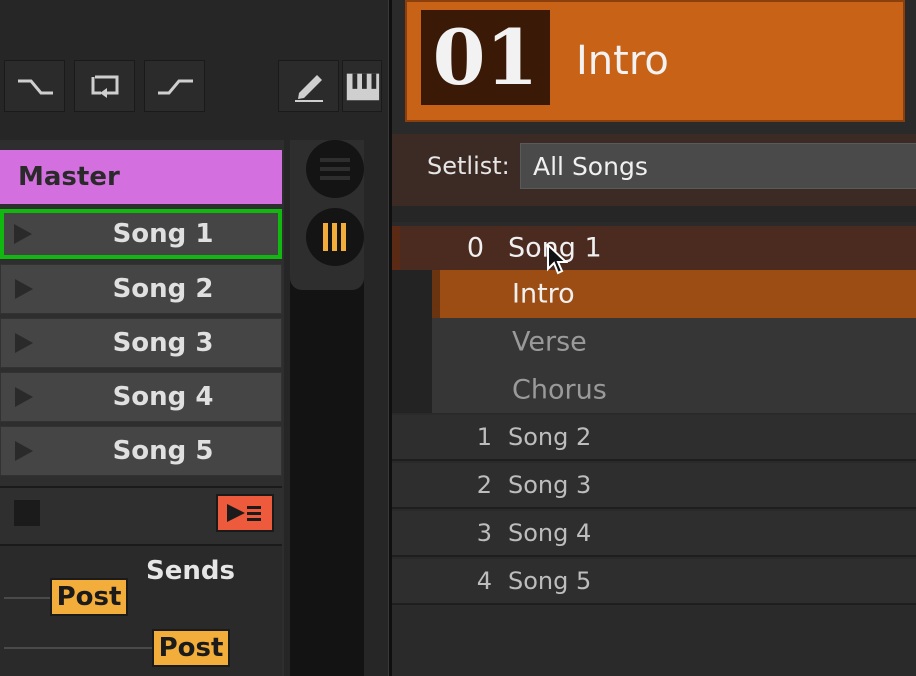 This screenshot has height=676, width=916. Describe the element at coordinates (550, 485) in the screenshot. I see `song-name: Song 3` at that location.